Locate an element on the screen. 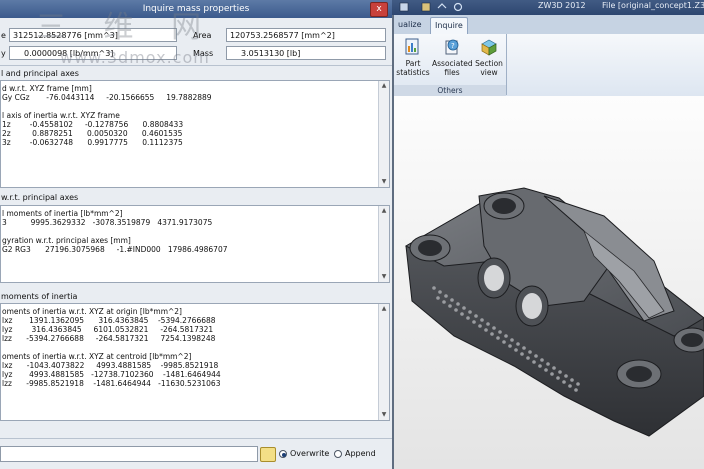 This screenshot has width=704, height=469. pane-line: d w.r.t. XYZ frame [mm] is located at coordinates (47, 88).